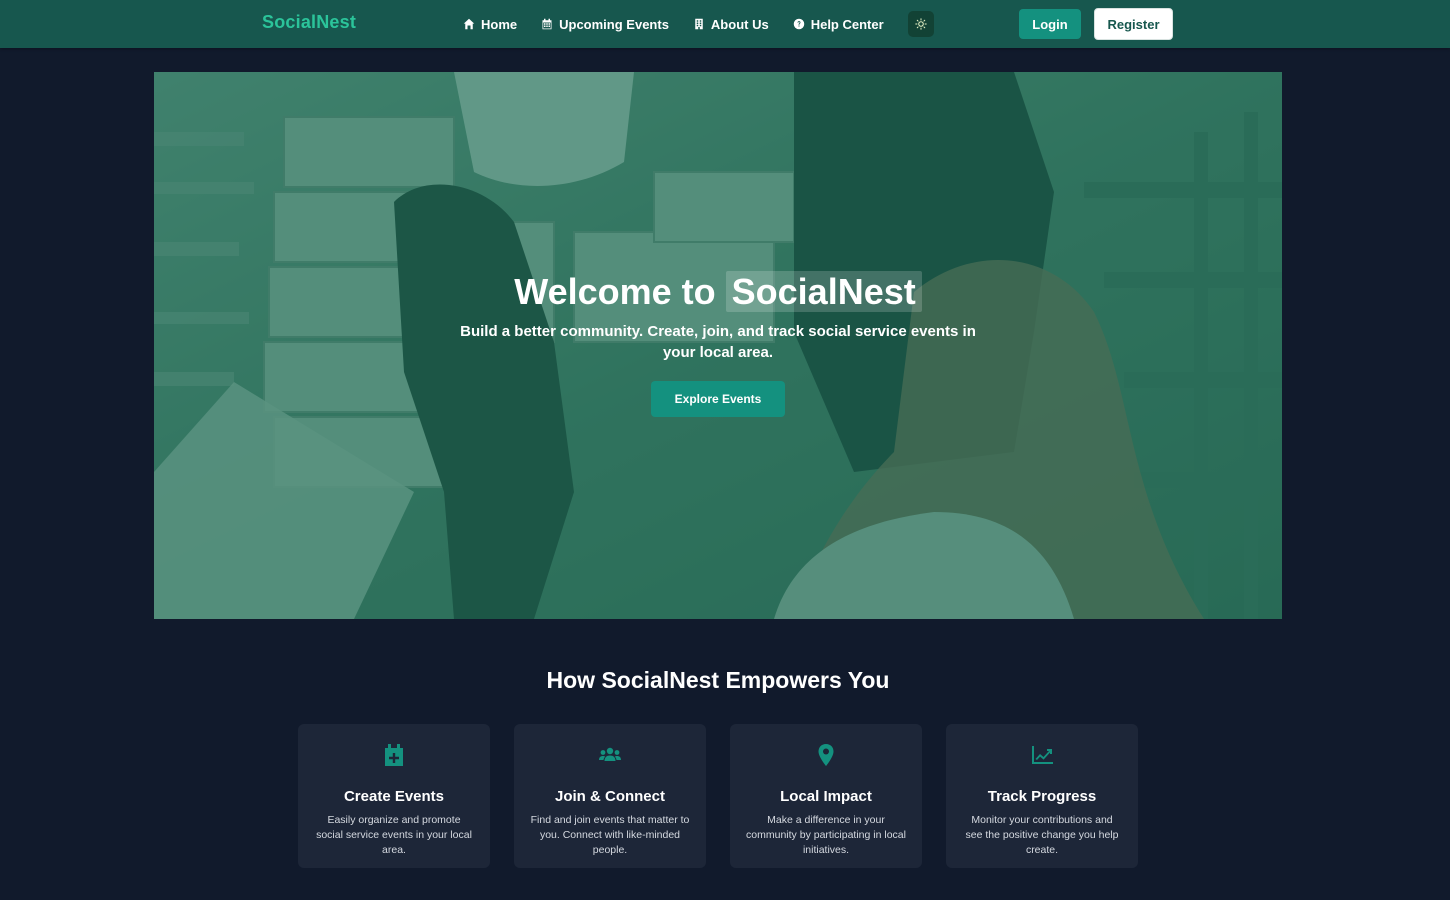 The width and height of the screenshot is (1450, 900). What do you see at coordinates (614, 24) in the screenshot?
I see `nav-item-label: Upcoming Events` at bounding box center [614, 24].